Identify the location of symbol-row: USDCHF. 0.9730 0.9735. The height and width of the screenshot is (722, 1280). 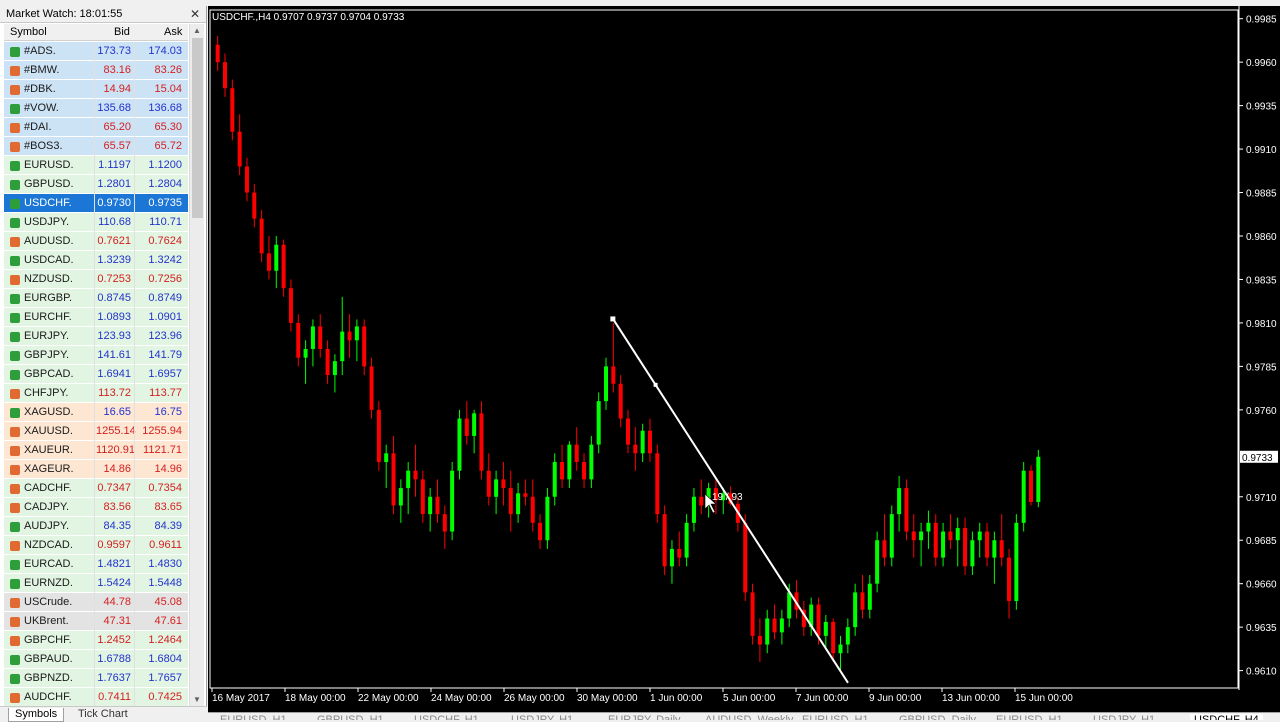
(96, 203).